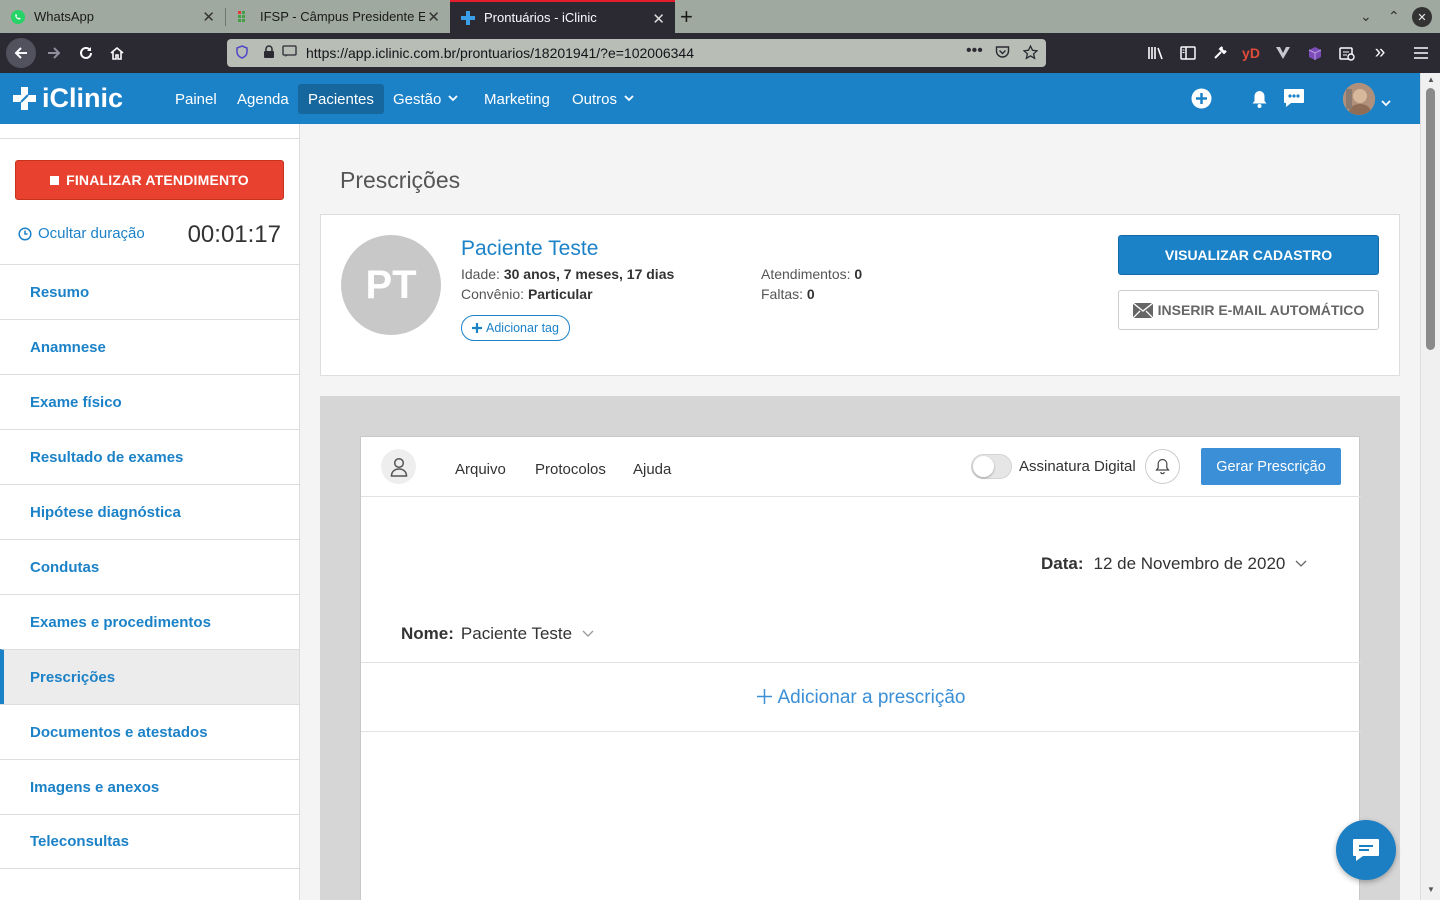 The height and width of the screenshot is (900, 1440). I want to click on menu-ajuda: Ajuda, so click(652, 469).